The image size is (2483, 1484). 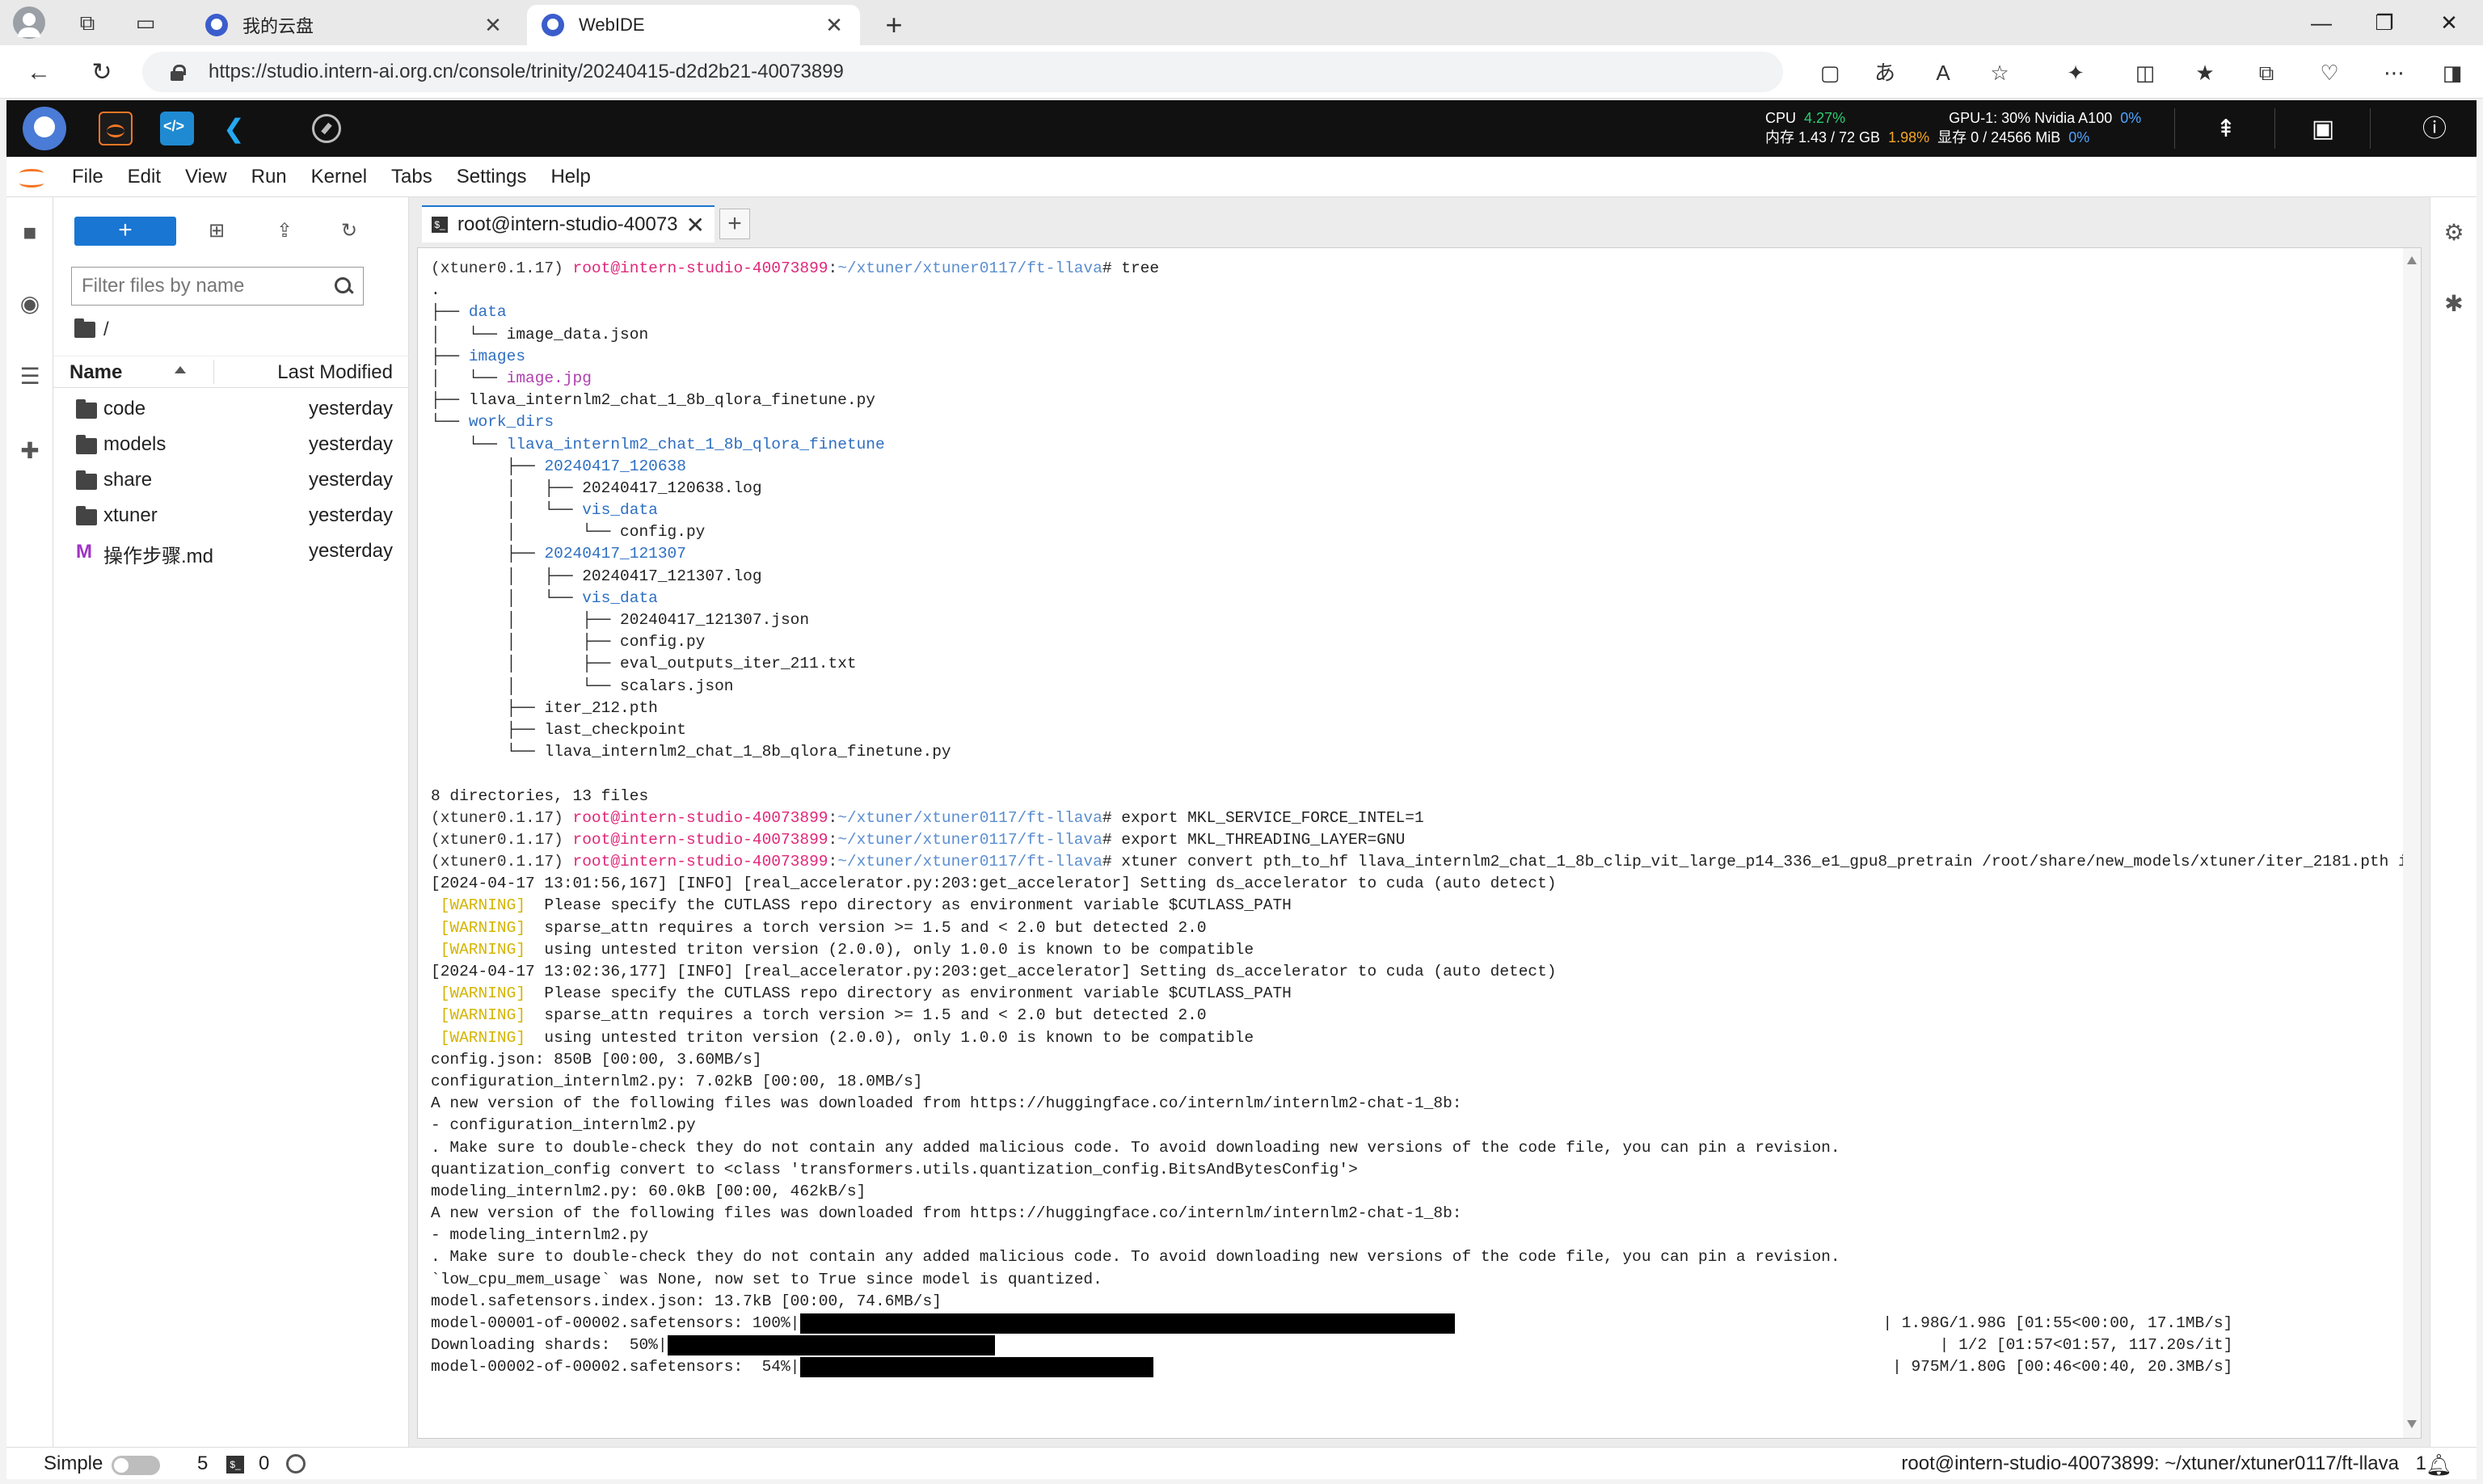 I want to click on menu-view: View, so click(x=206, y=177).